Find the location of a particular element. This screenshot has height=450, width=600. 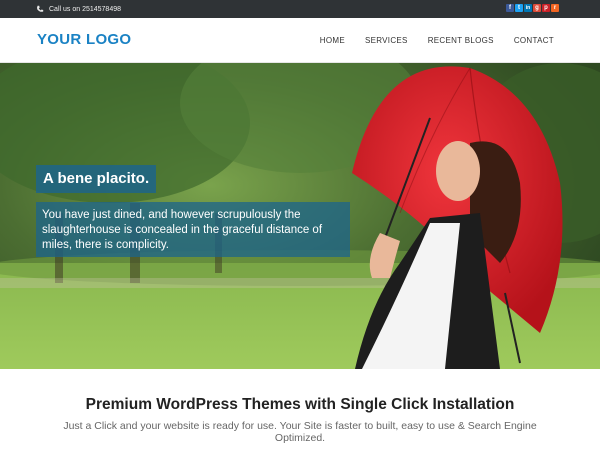

nav-services: SERVICES is located at coordinates (386, 40).